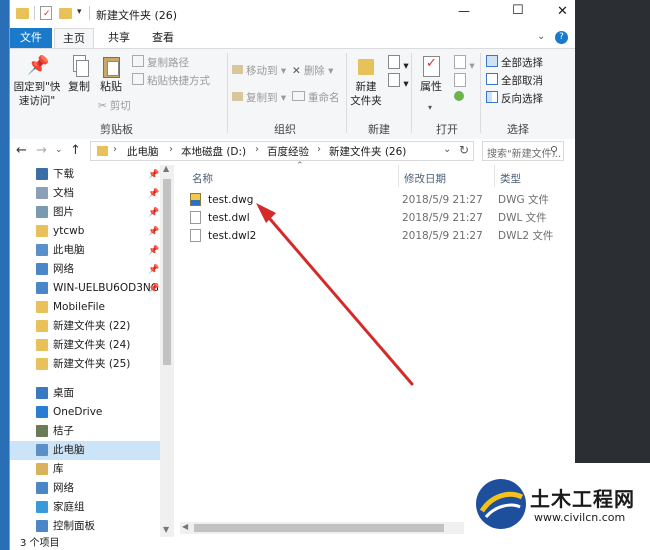 This screenshot has width=650, height=550. What do you see at coordinates (460, 82) in the screenshot?
I see `edit-icon` at bounding box center [460, 82].